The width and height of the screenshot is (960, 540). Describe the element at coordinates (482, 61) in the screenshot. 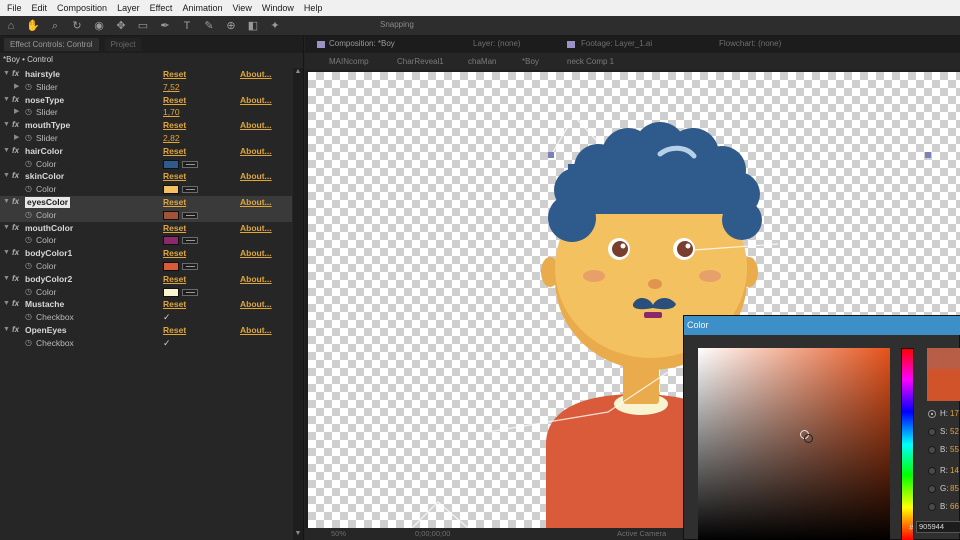

I see `breadcrumb-item: chaMan` at that location.